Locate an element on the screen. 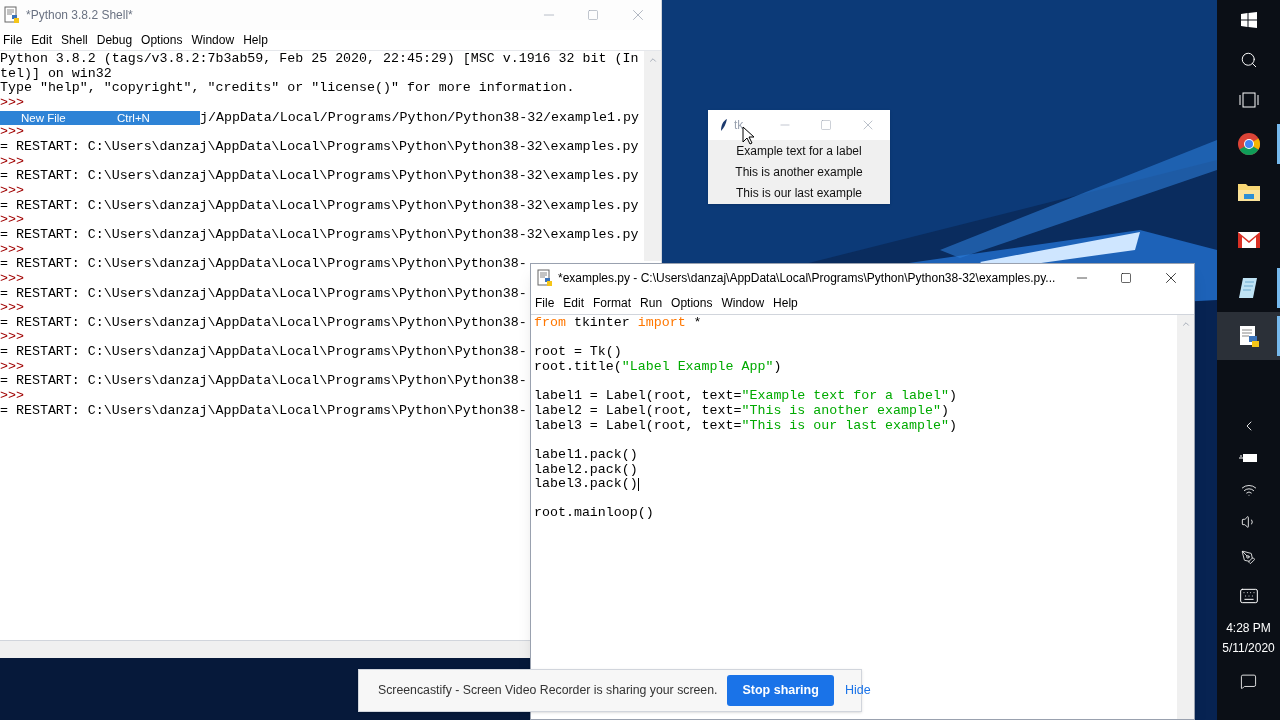 Image resolution: width=1280 pixels, height=720 pixels. output-line: Type "help", "copyright", "credits" or "license()" for more information. is located at coordinates (287, 88).